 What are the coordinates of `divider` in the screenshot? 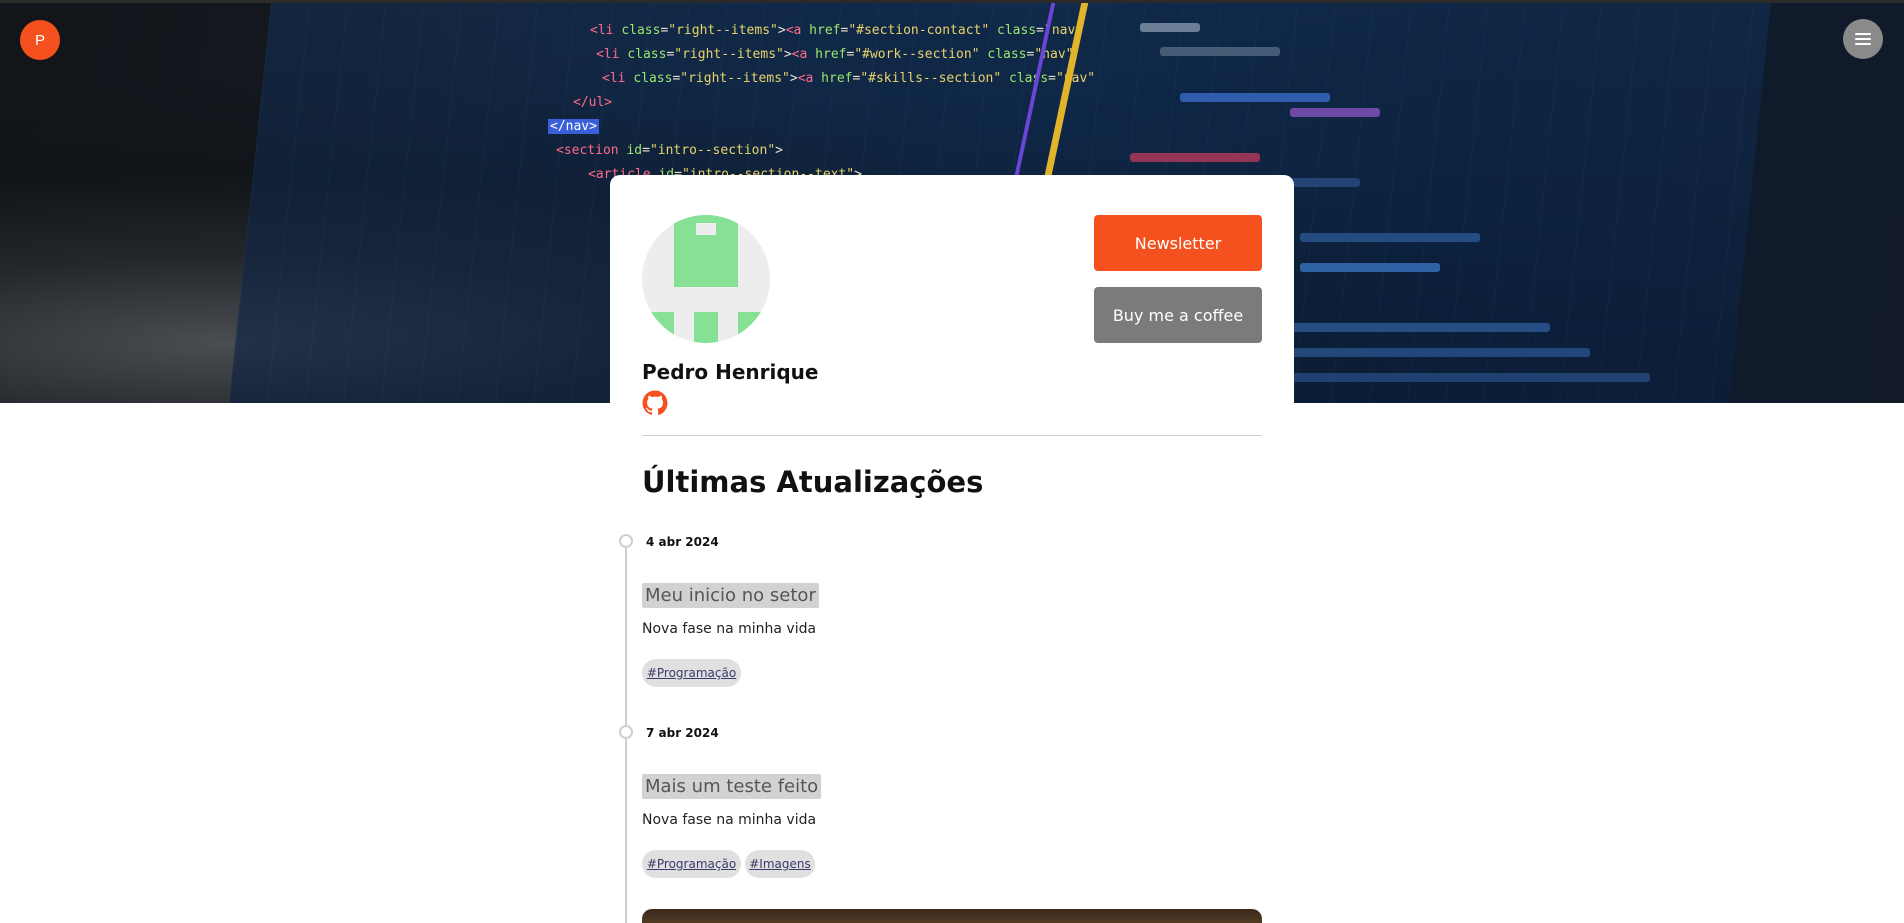 It's located at (952, 435).